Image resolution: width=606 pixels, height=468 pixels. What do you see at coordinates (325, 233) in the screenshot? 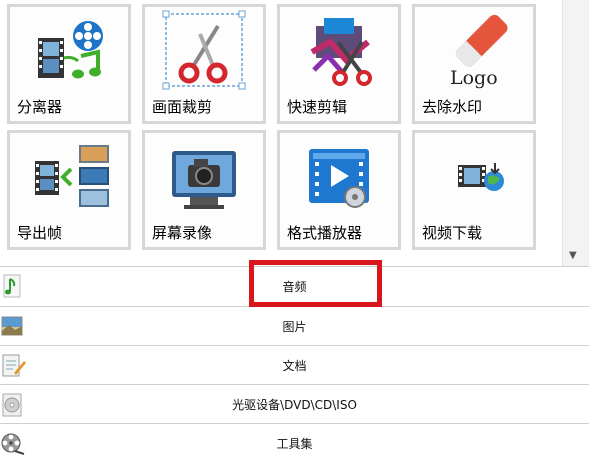
I see `tool-label: 格式播放器` at bounding box center [325, 233].